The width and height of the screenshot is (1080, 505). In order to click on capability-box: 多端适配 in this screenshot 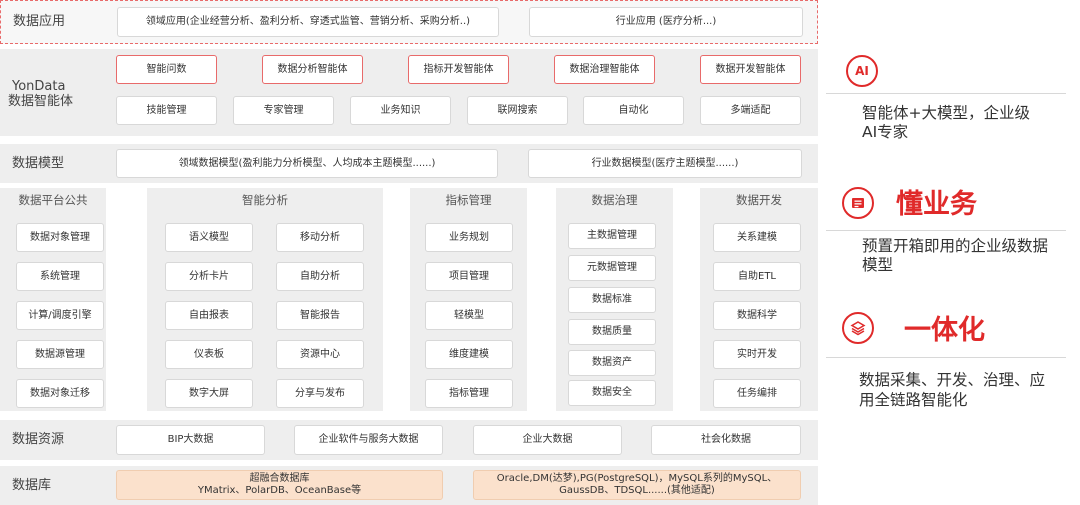, I will do `click(750, 110)`.